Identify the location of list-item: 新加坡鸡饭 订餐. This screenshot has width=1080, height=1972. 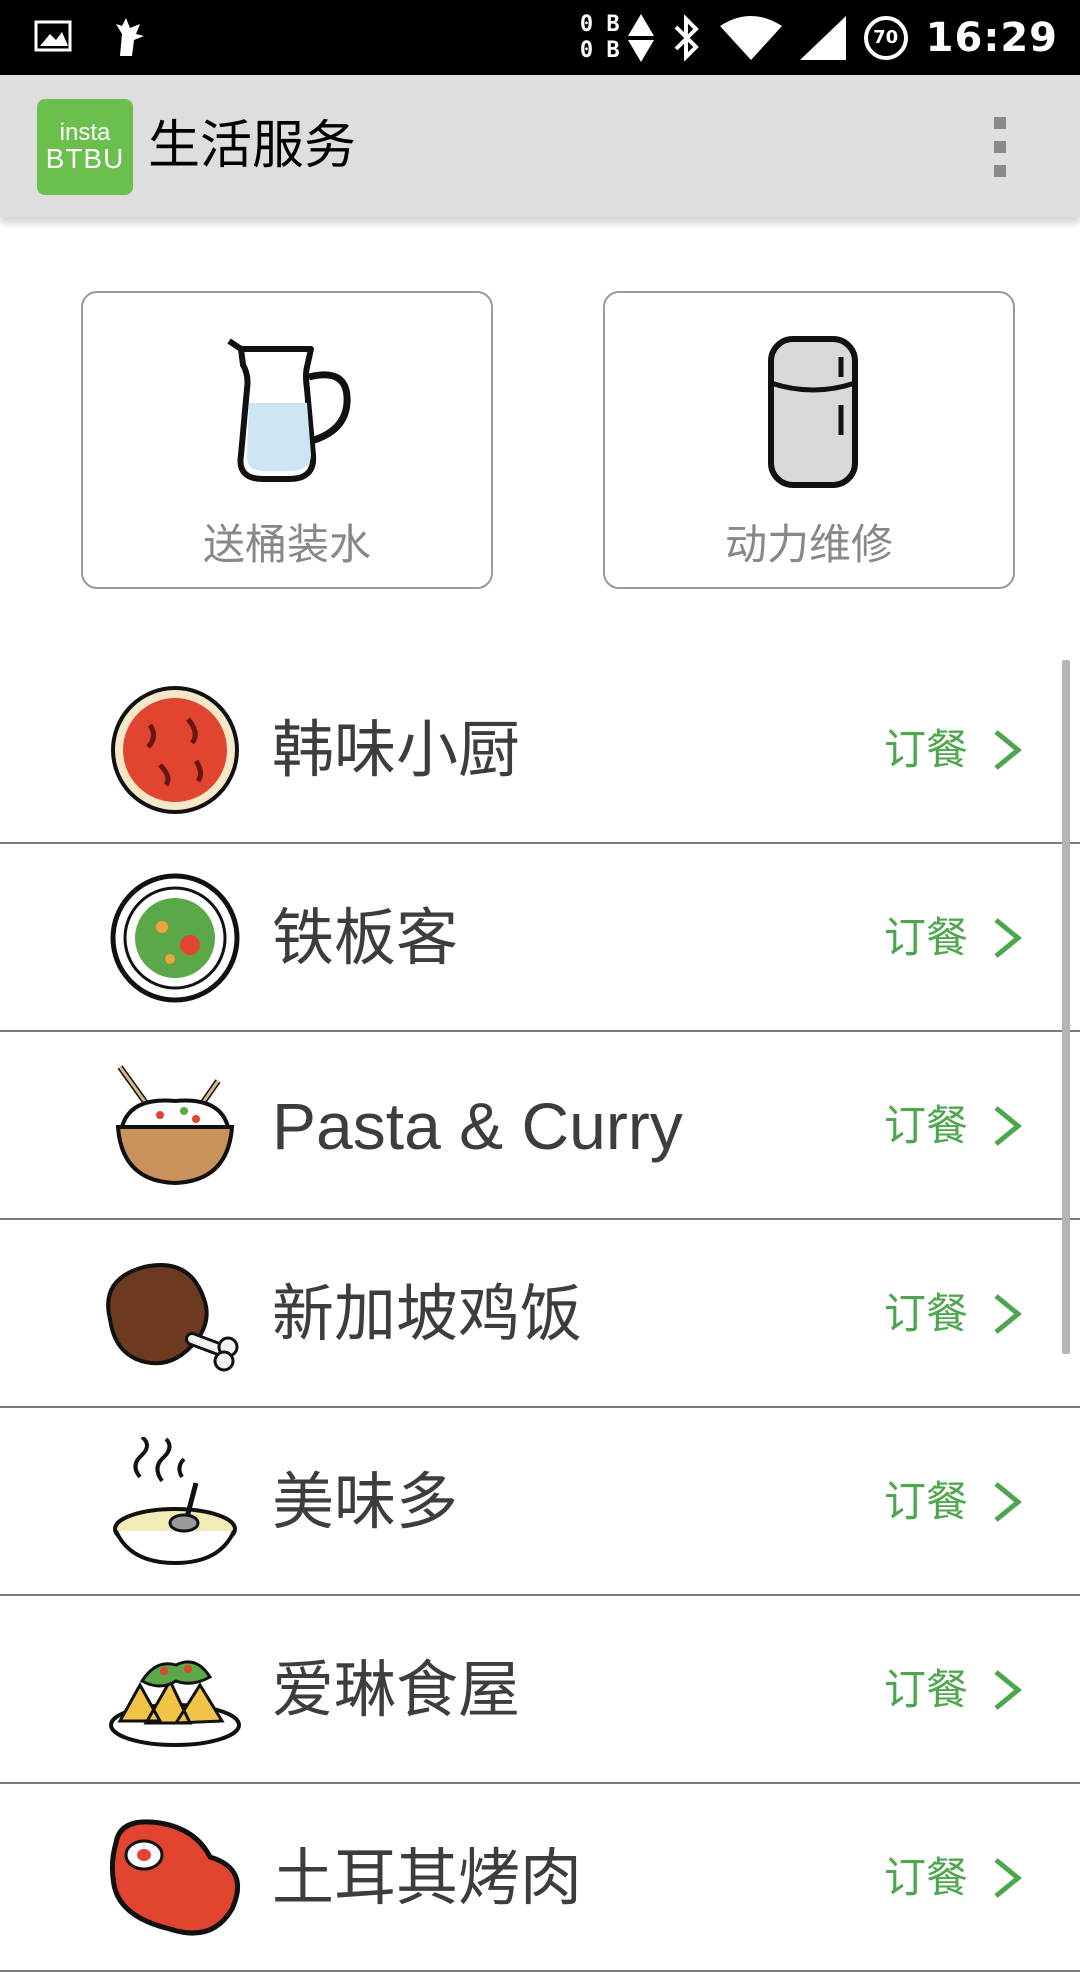
(540, 1314).